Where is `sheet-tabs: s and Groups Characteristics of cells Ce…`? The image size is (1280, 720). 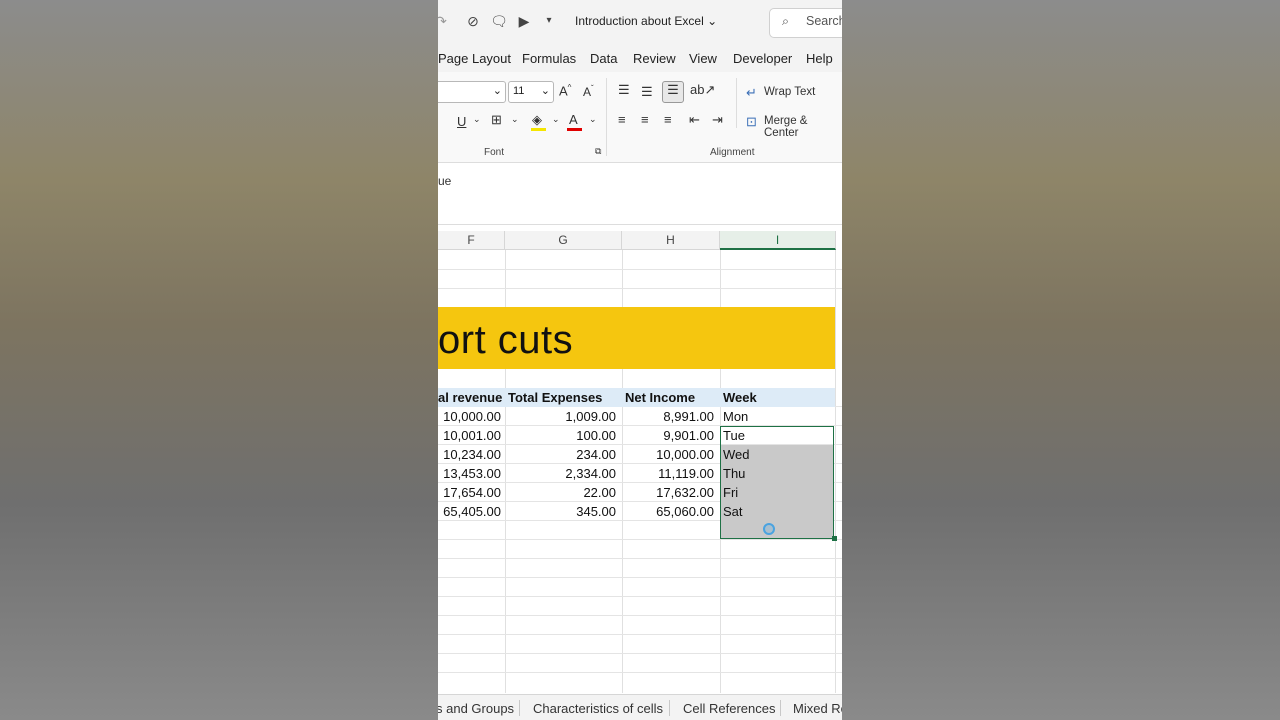
sheet-tabs: s and Groups Characteristics of cells Ce… is located at coordinates (640, 707).